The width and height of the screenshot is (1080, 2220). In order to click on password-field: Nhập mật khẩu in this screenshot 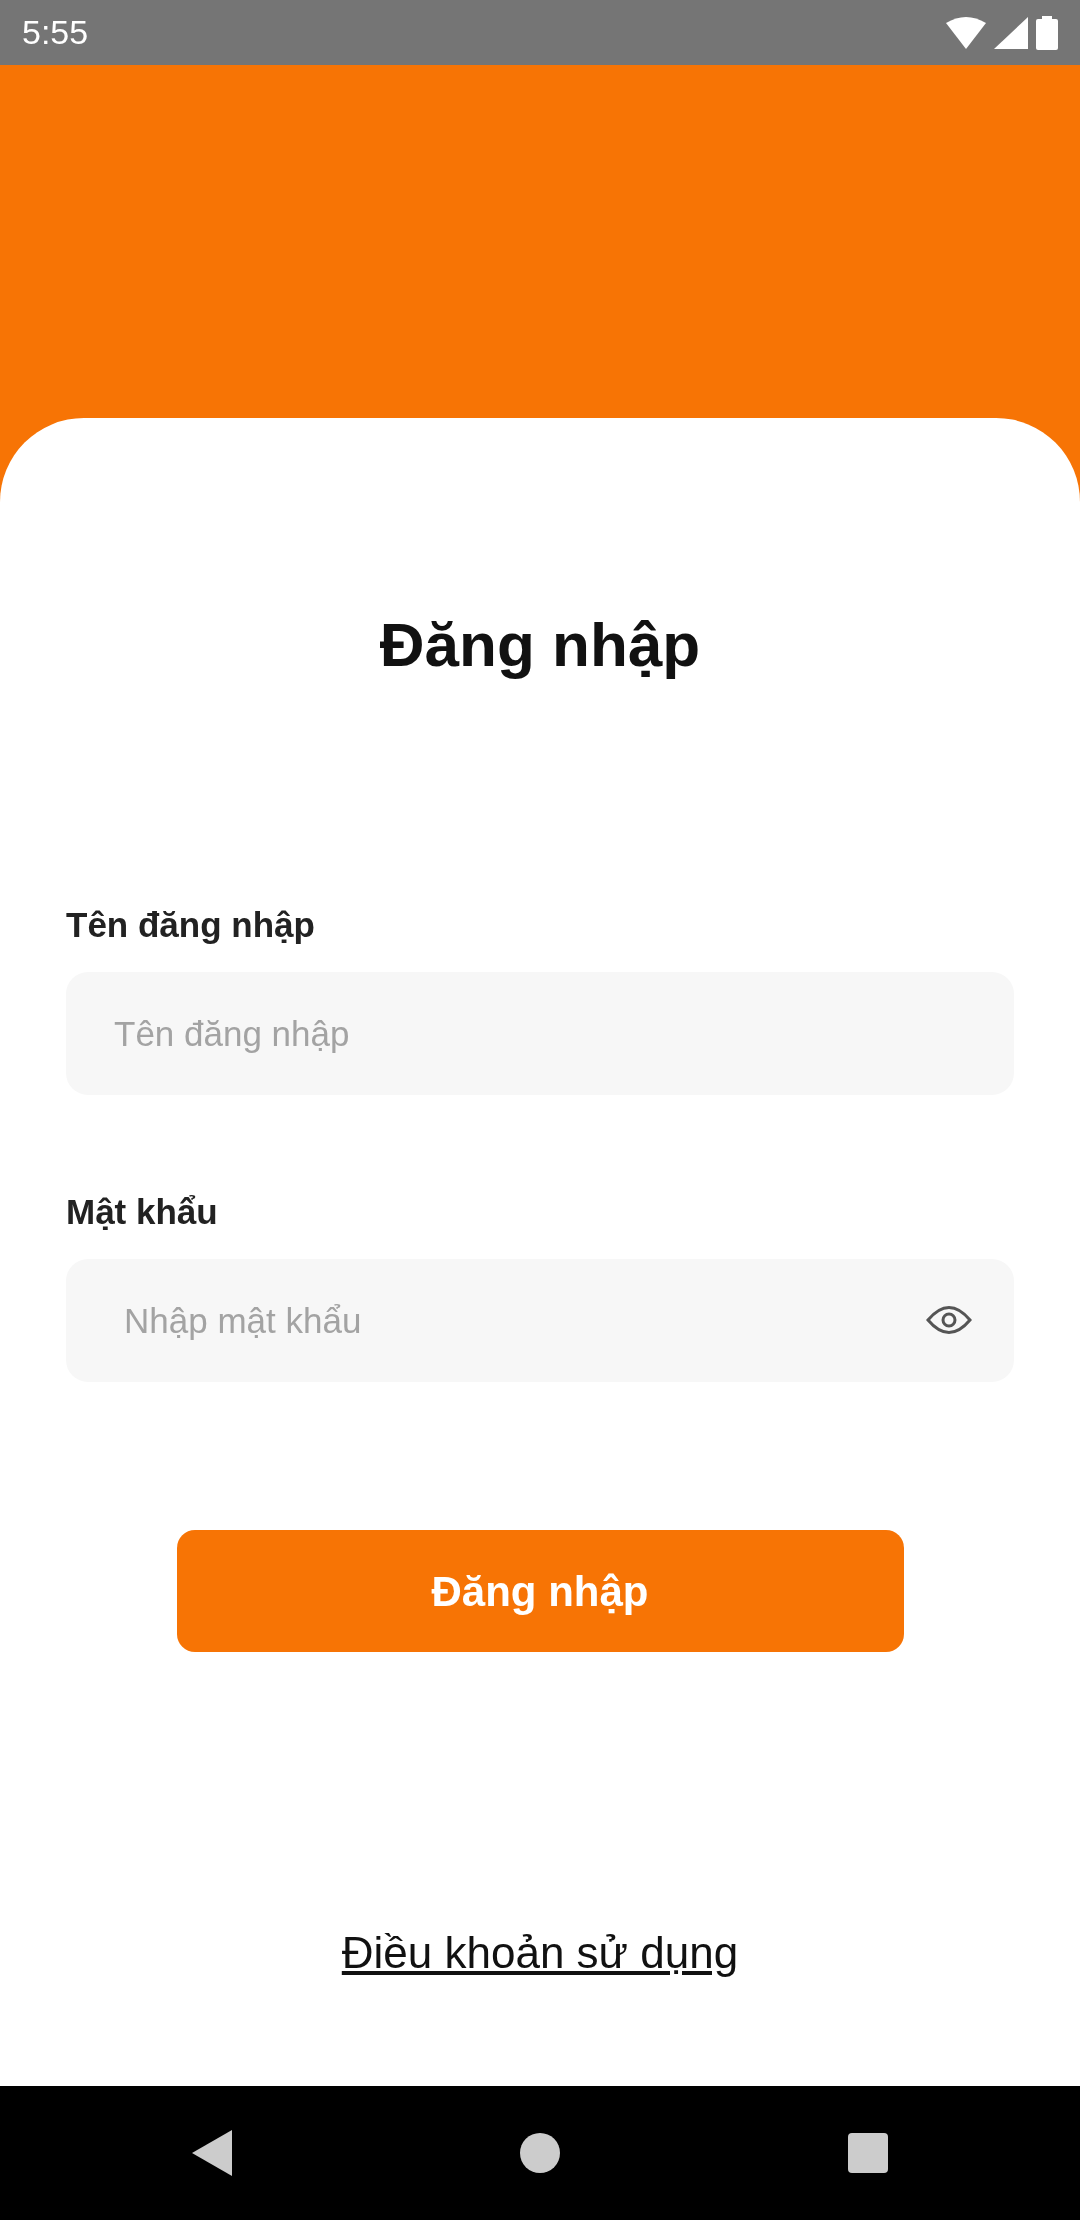, I will do `click(540, 1320)`.